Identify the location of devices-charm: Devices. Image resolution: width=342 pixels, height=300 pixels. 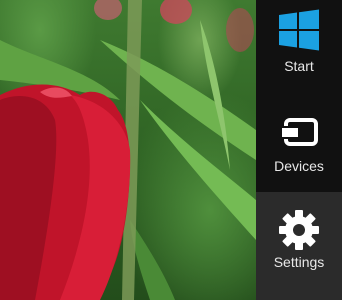
(299, 146).